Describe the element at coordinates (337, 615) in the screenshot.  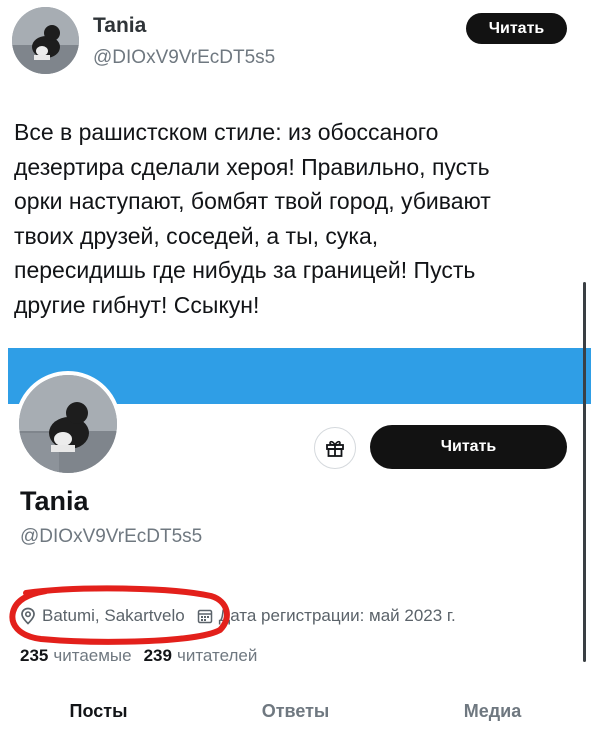
I see `join-date-text: Дата регистрации: май 2023 г.` at that location.